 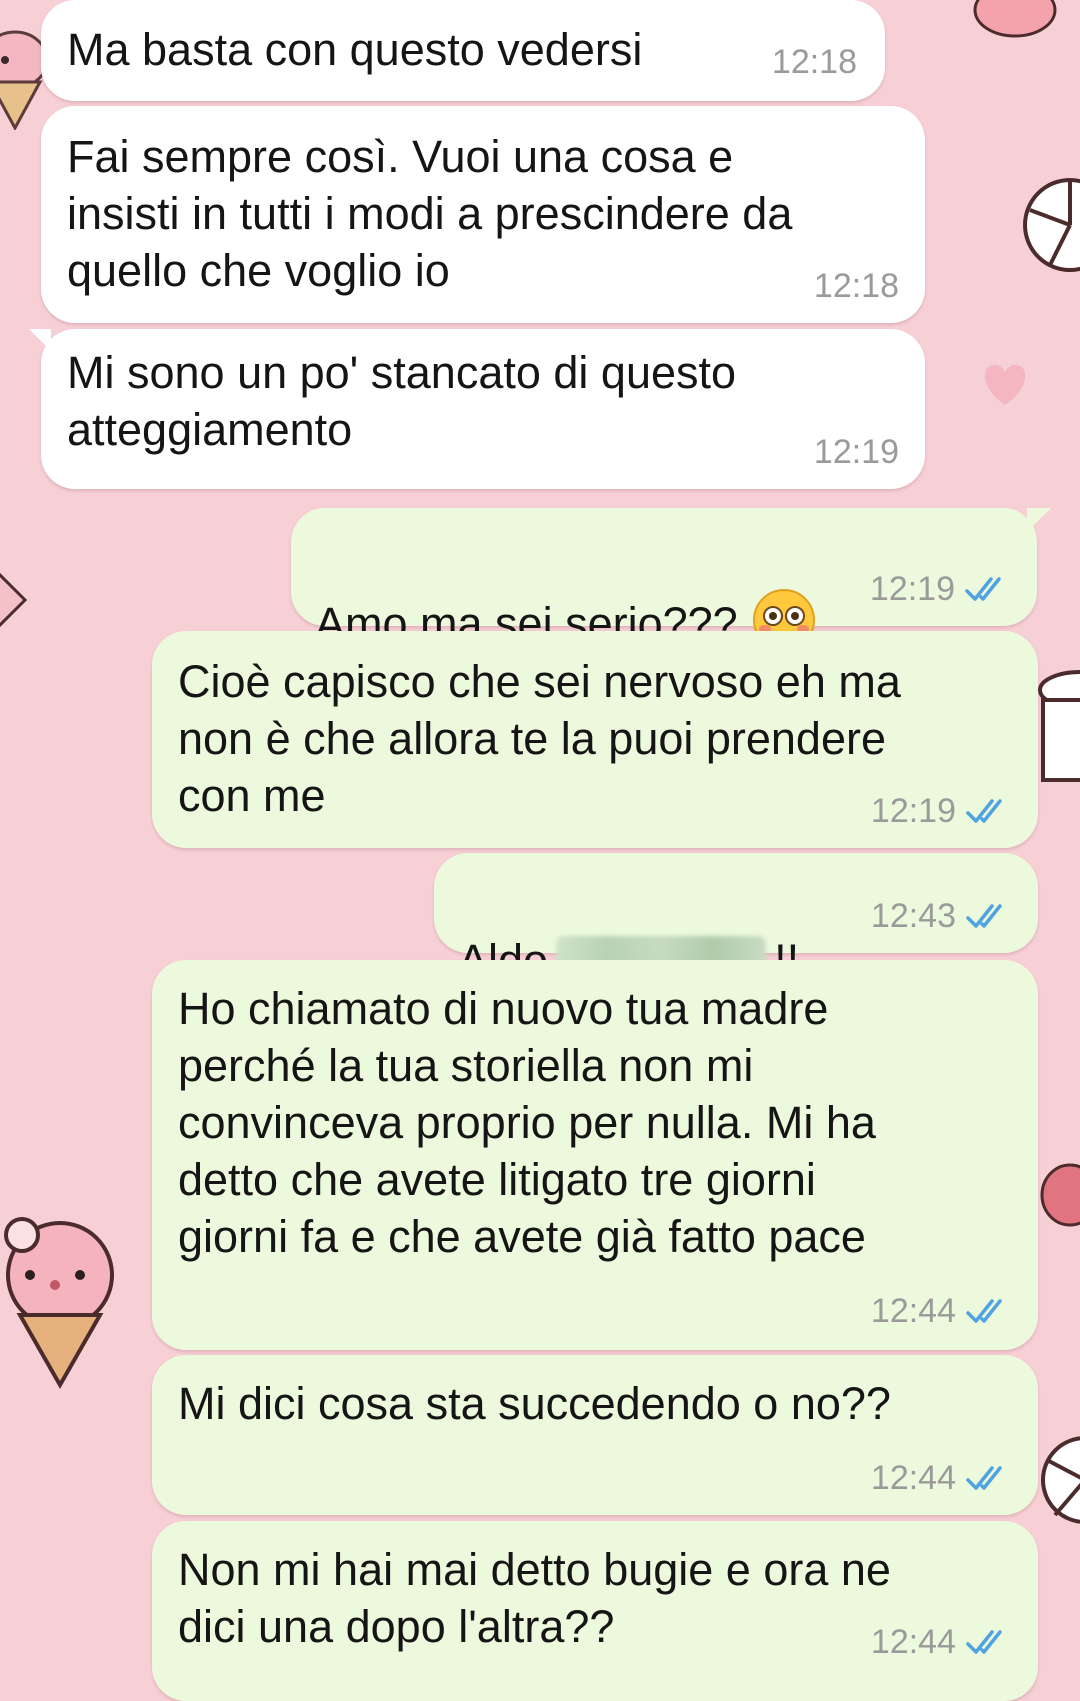 I want to click on message-meta: 12:43, so click(x=941, y=916).